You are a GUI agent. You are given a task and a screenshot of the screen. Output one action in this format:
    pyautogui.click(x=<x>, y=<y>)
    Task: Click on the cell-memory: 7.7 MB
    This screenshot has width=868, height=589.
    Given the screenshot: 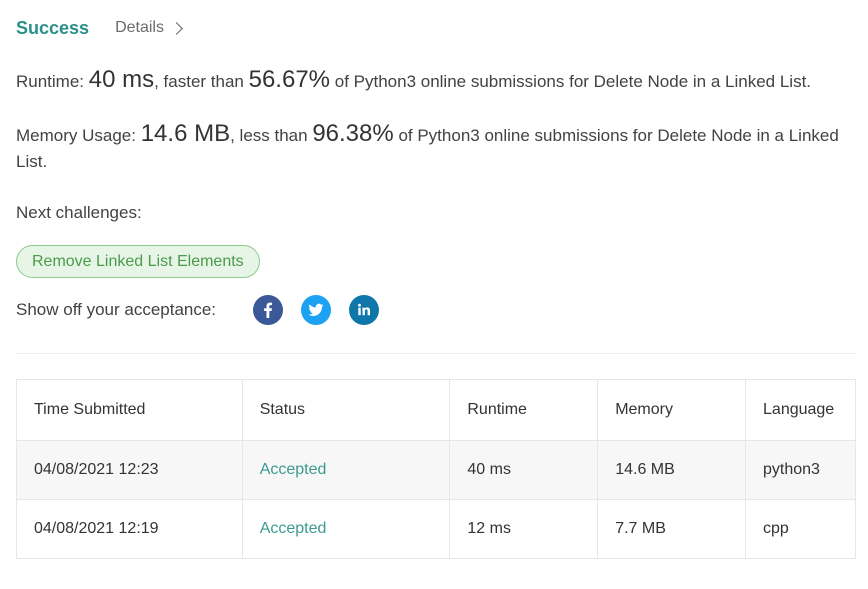 What is the action you would take?
    pyautogui.click(x=672, y=529)
    